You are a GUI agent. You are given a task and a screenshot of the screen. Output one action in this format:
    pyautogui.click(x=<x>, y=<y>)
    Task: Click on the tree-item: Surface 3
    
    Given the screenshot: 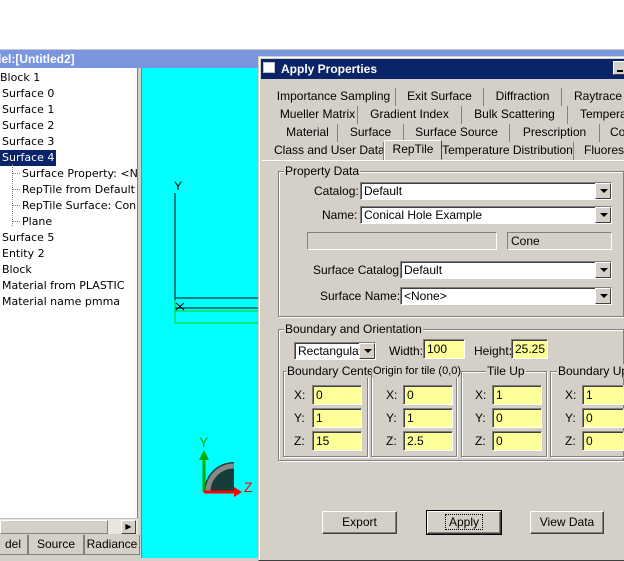 What is the action you would take?
    pyautogui.click(x=28, y=142)
    